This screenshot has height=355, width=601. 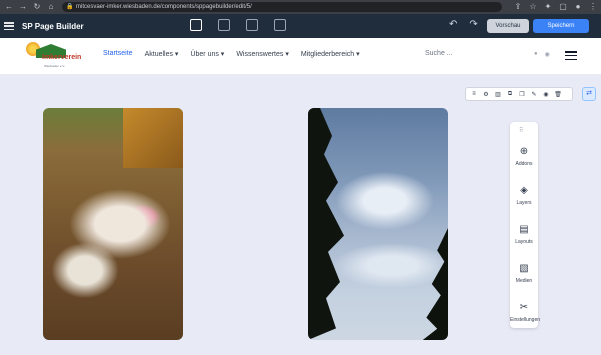 What do you see at coordinates (53, 26) in the screenshot?
I see `builder-title: SP Page Builder` at bounding box center [53, 26].